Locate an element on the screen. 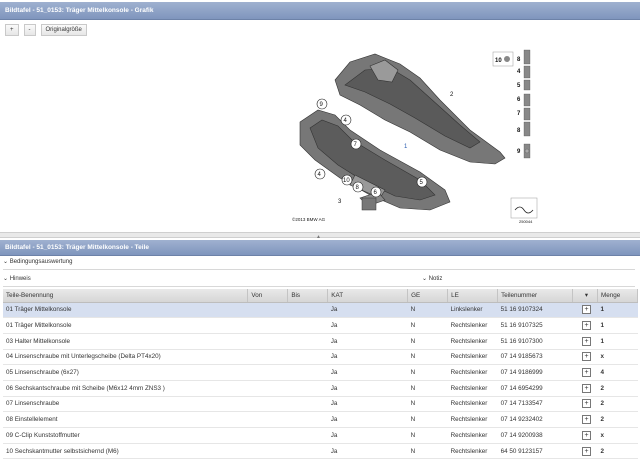 This screenshot has height=467, width=640. zoom-out-button: - is located at coordinates (29, 30).